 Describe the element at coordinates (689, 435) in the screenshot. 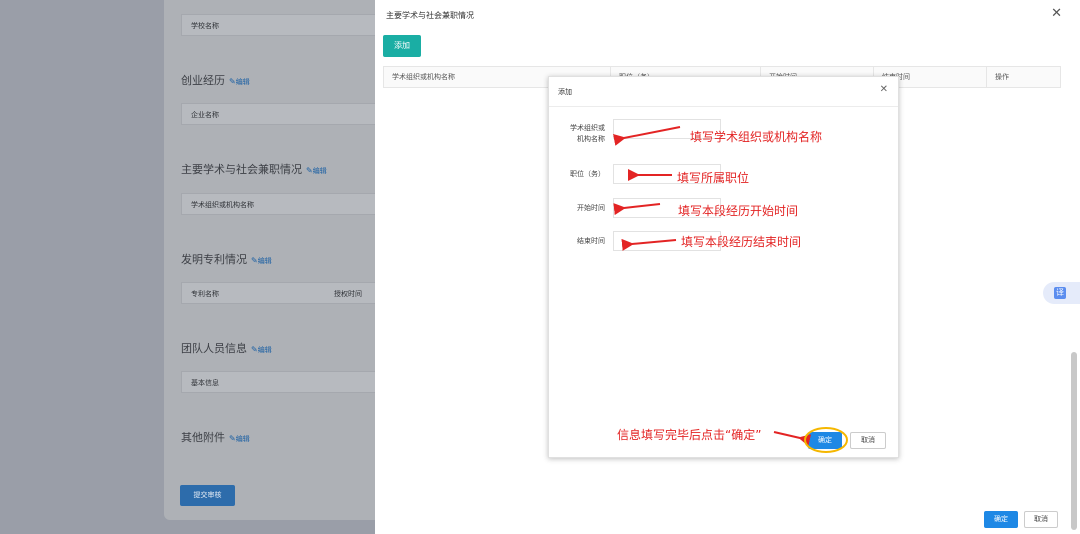

I see `annotation-confirm: 信息填写完毕后点击“确定”` at that location.